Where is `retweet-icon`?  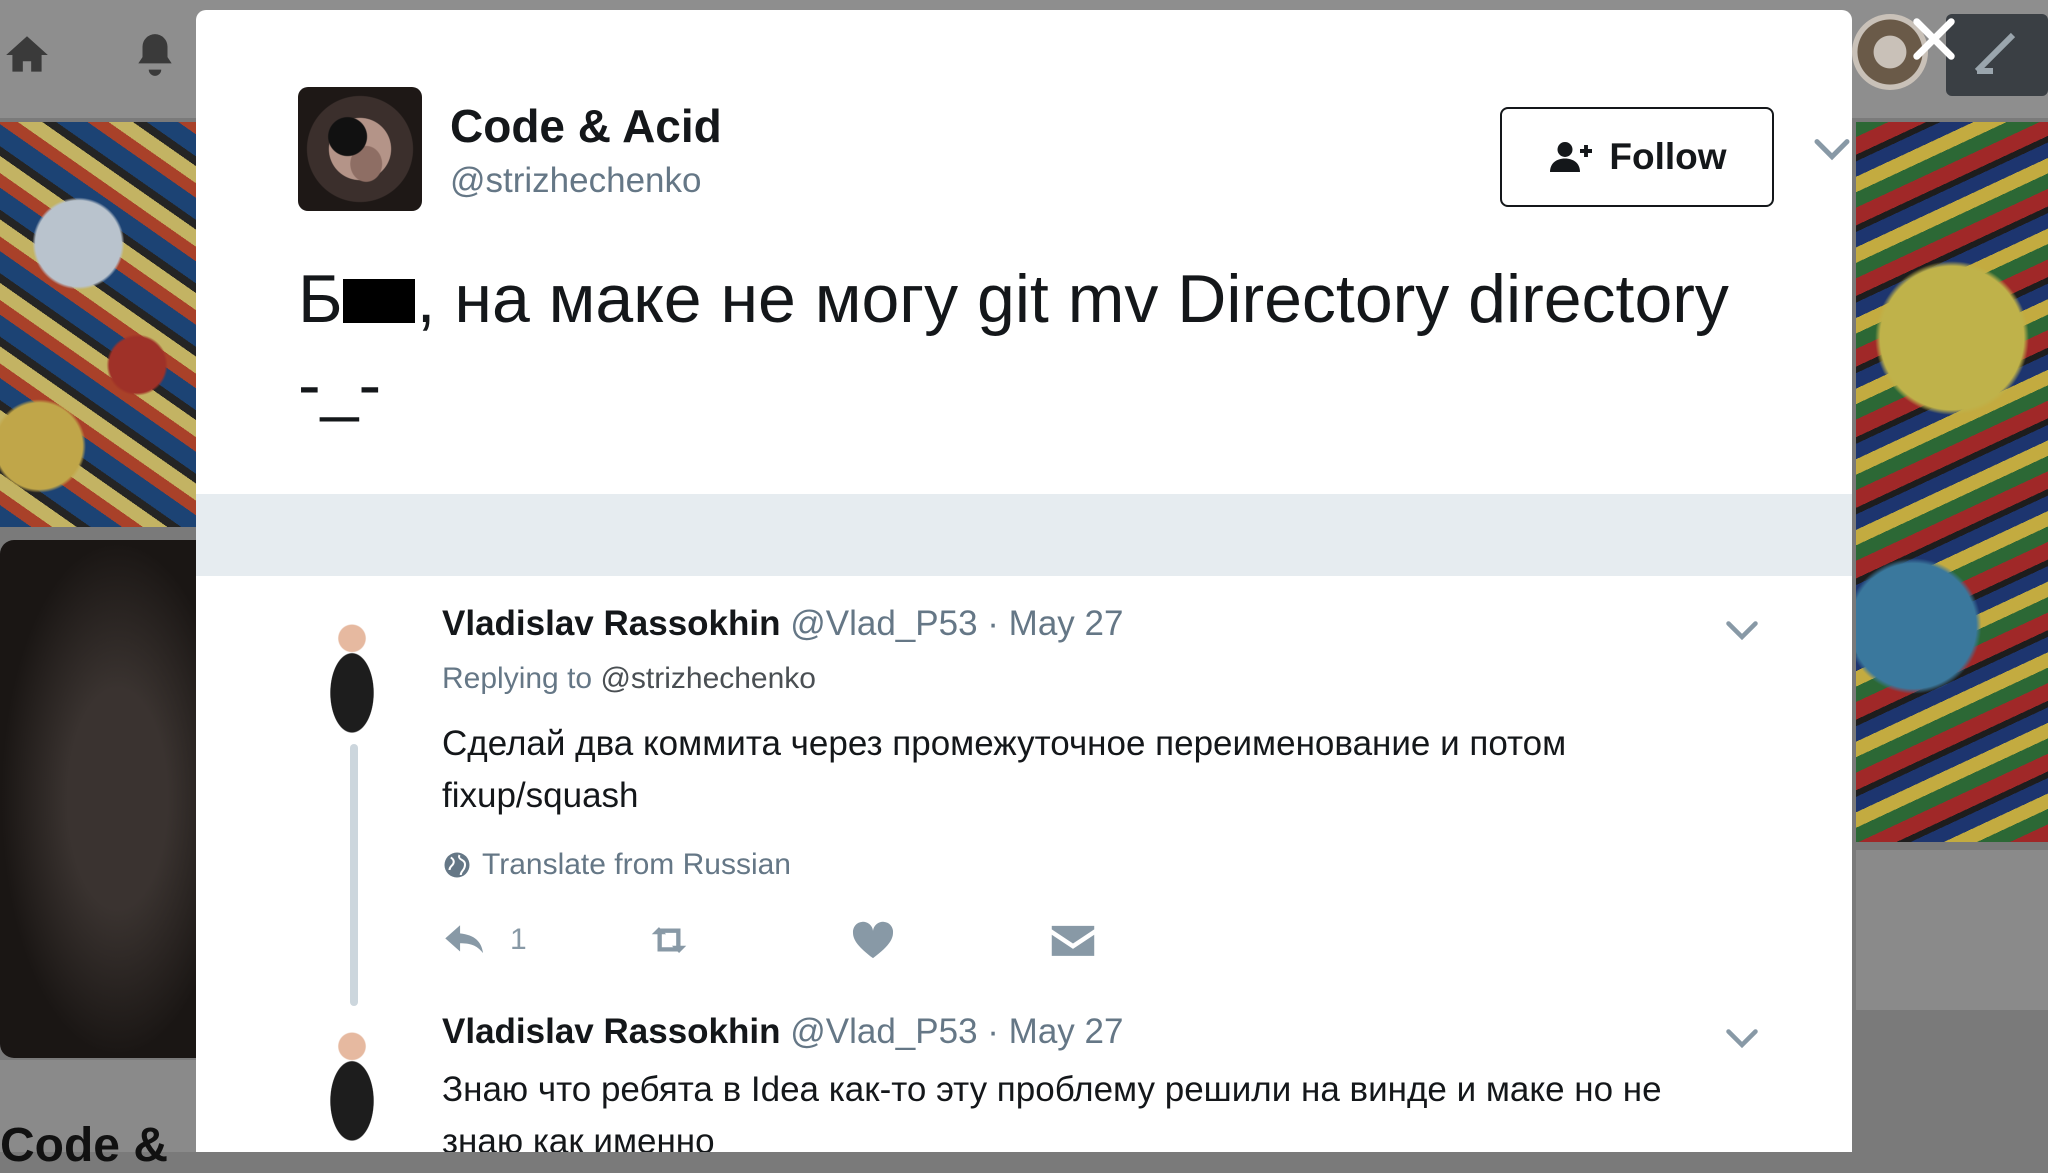 retweet-icon is located at coordinates (669, 940).